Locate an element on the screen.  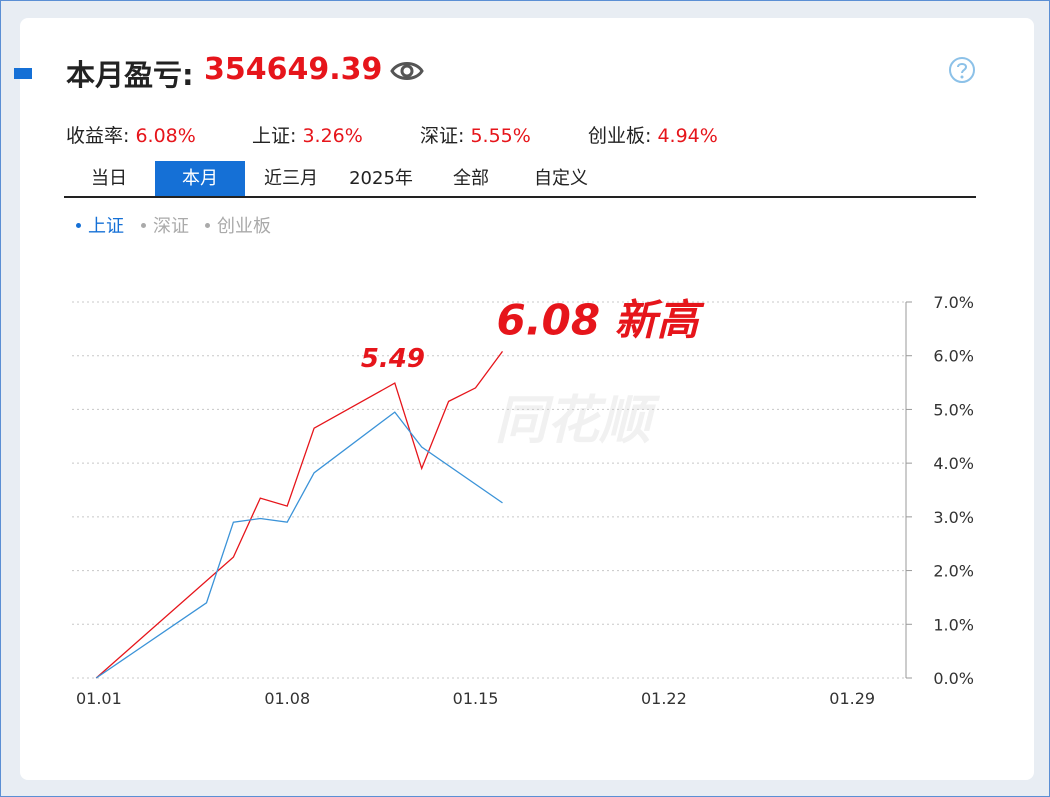
y-tick-label: 0.0% is located at coordinates (953, 678).